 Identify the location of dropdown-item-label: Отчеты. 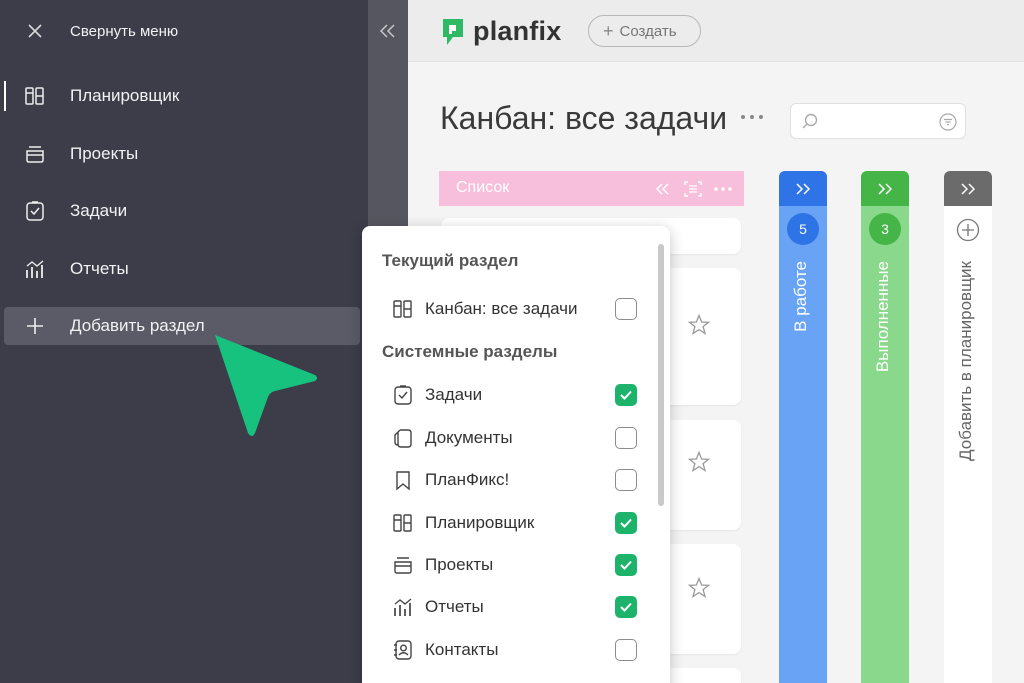
(454, 606).